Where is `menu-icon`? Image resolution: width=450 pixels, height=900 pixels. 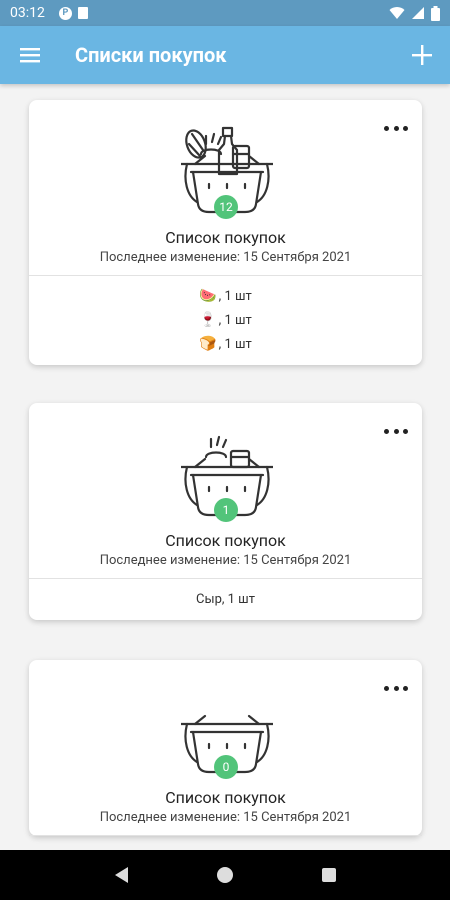
menu-icon is located at coordinates (30, 55).